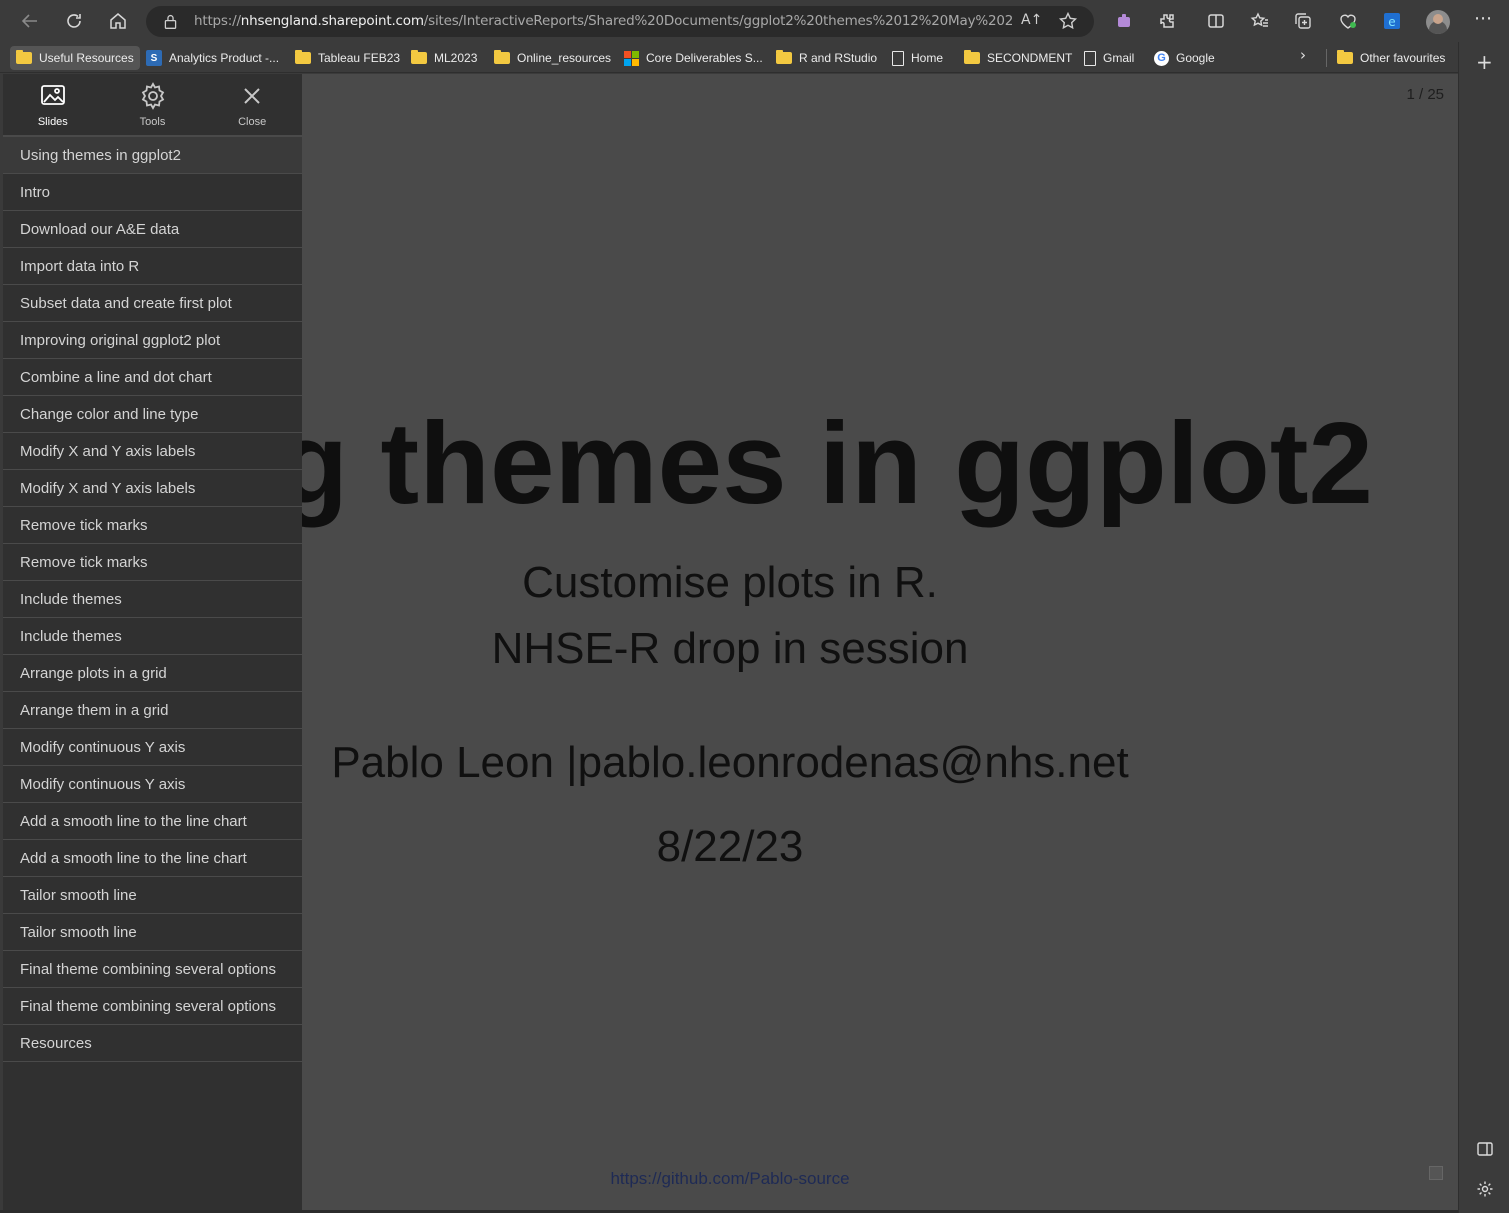  What do you see at coordinates (1303, 55) in the screenshot?
I see `bookmarks-overflow-chevron-icon: ›` at bounding box center [1303, 55].